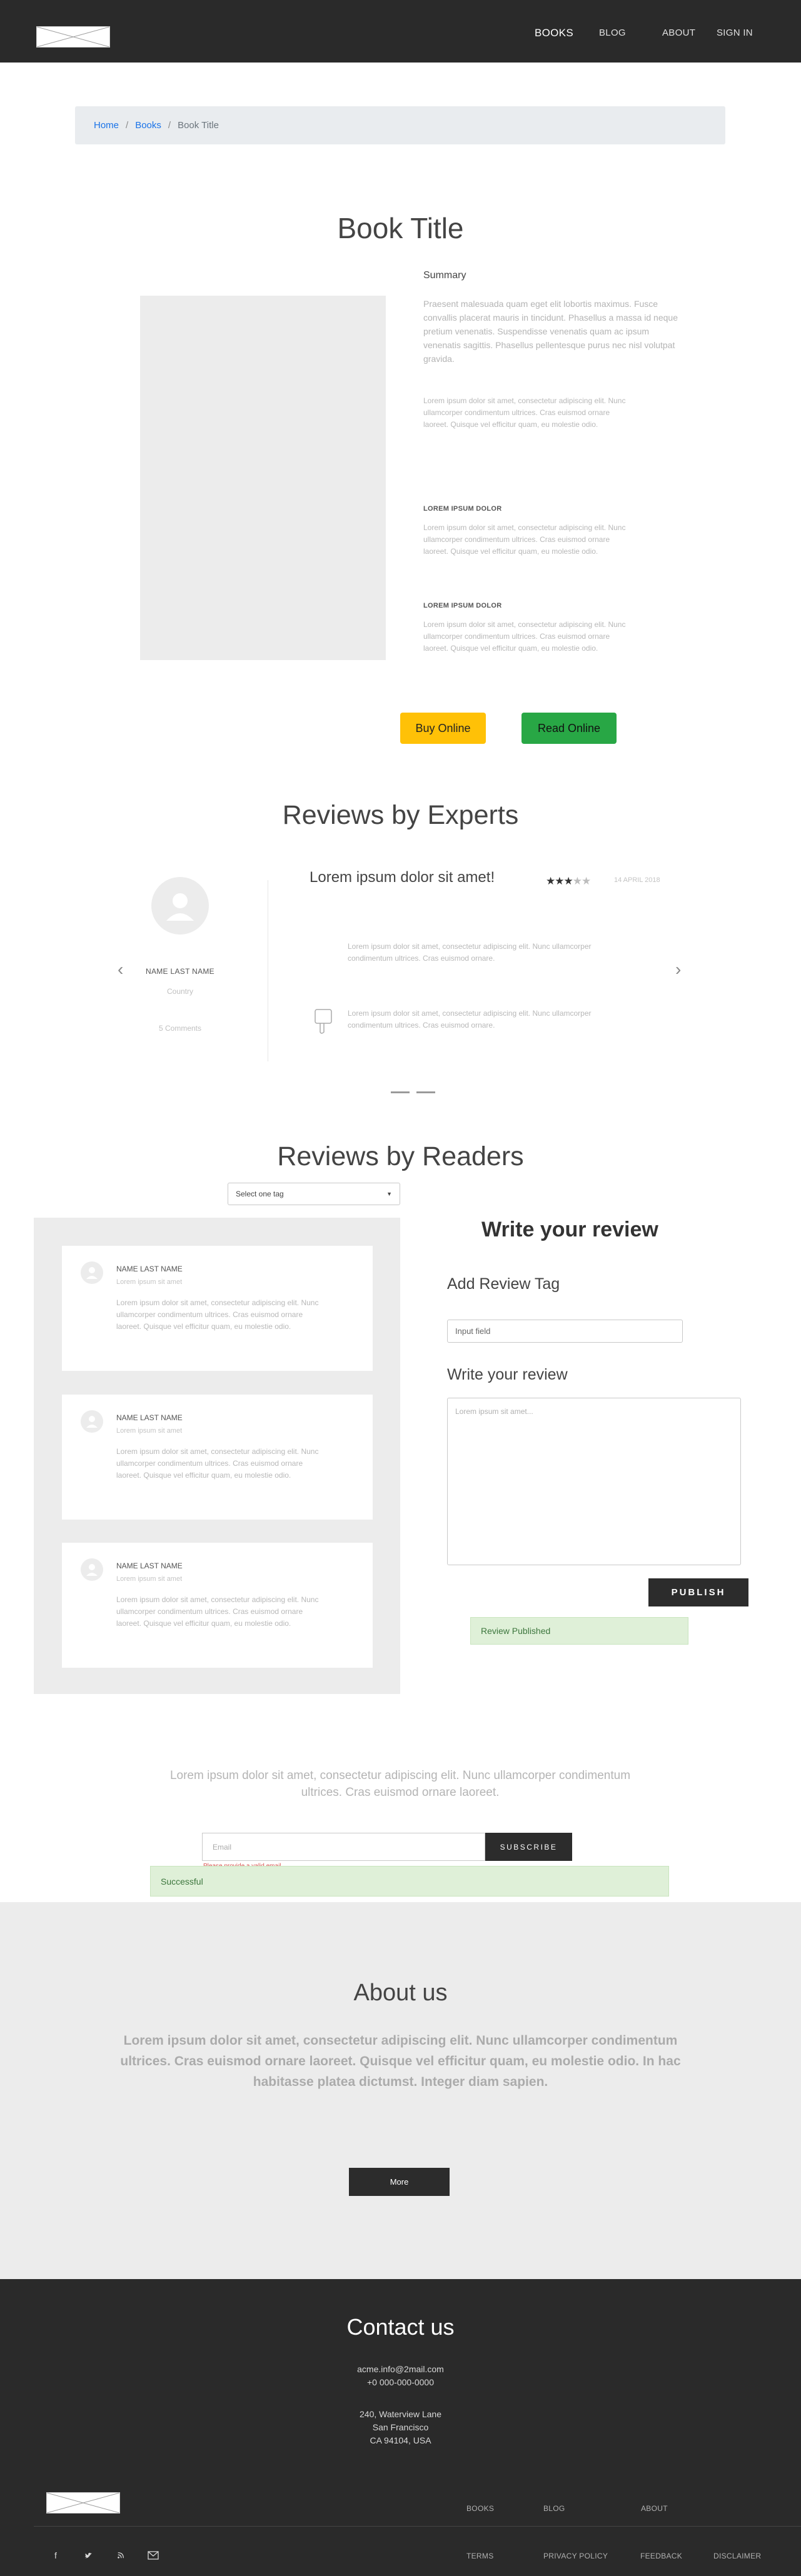  What do you see at coordinates (612, 33) in the screenshot?
I see `nav-blog: BLOG` at bounding box center [612, 33].